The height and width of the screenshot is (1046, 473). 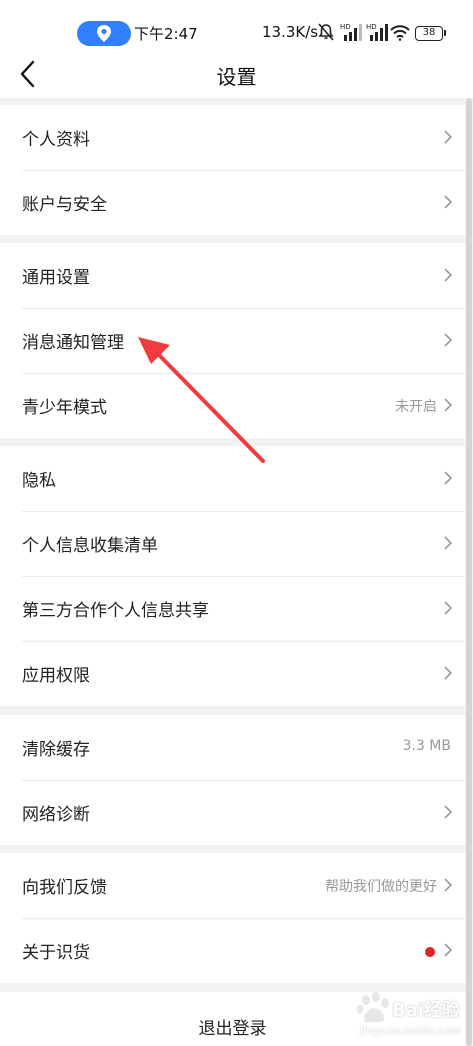 What do you see at coordinates (416, 407) in the screenshot?
I see `row-value: 未开启` at bounding box center [416, 407].